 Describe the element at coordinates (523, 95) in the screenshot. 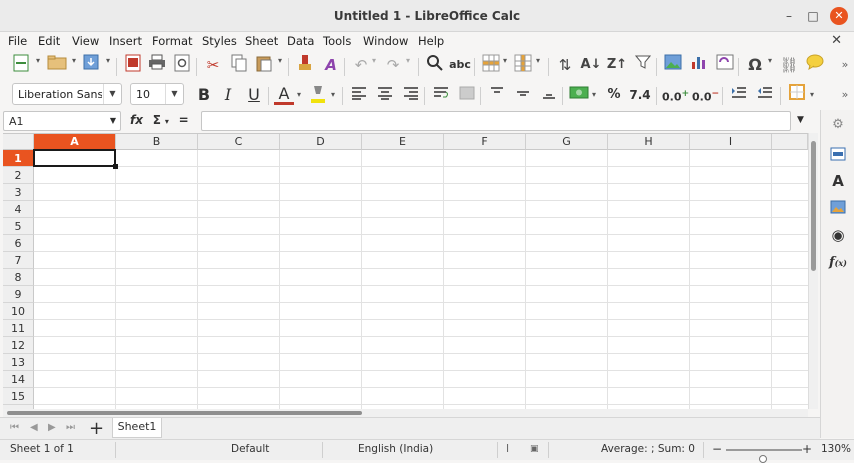

I see `center-vertically-icon` at that location.